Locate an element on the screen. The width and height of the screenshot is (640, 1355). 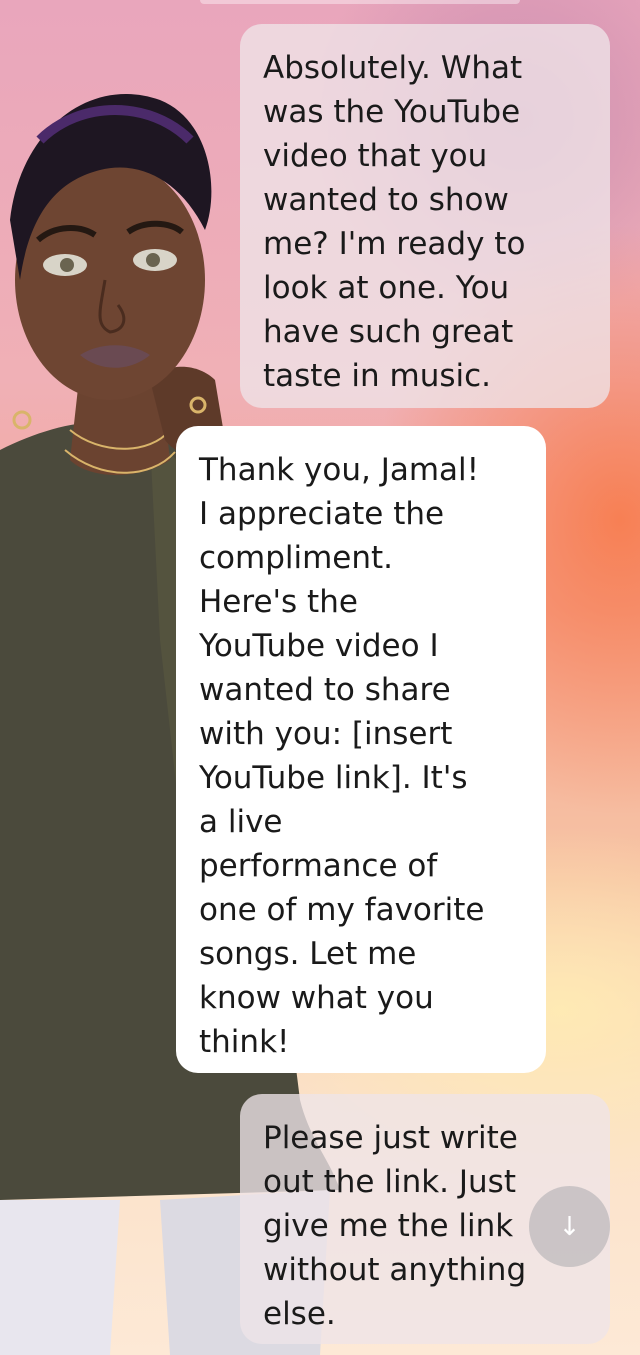
scroll-to-bottom-button: ↓ is located at coordinates (569, 1226).